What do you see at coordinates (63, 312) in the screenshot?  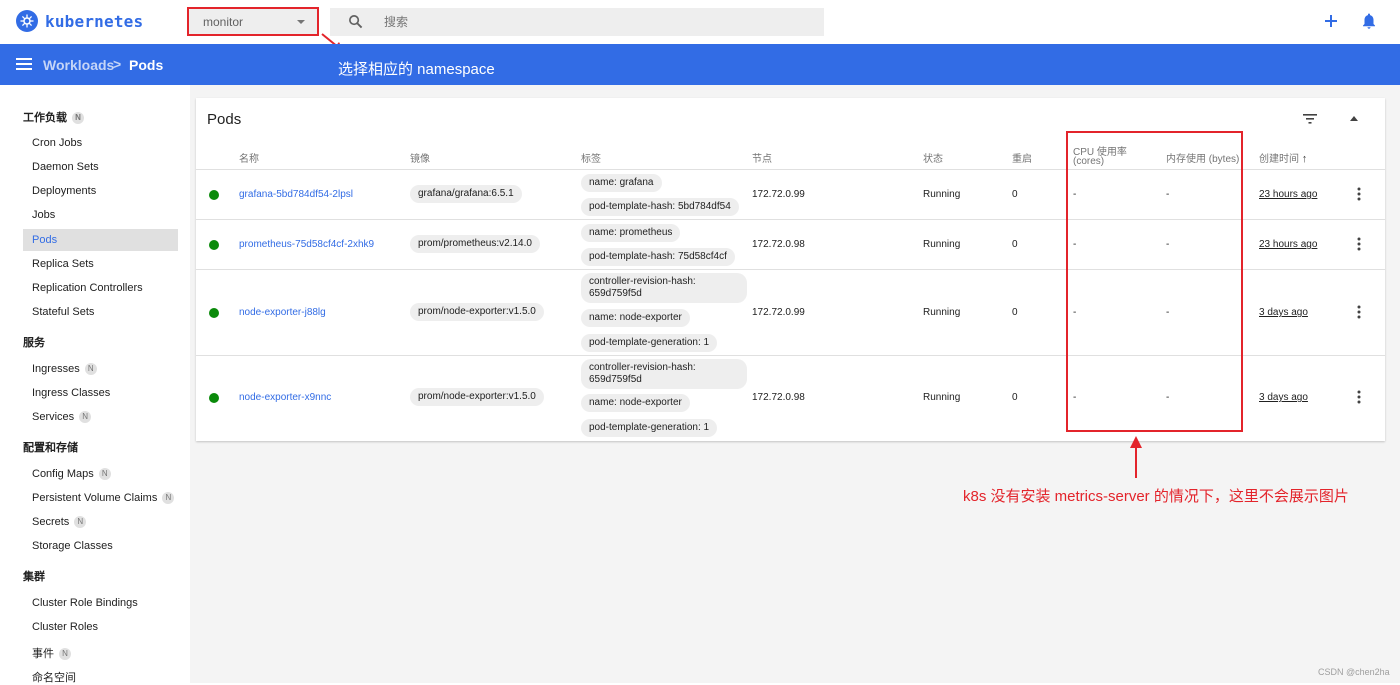 I see `sidebar-item-stateful-sets: Stateful Sets` at bounding box center [63, 312].